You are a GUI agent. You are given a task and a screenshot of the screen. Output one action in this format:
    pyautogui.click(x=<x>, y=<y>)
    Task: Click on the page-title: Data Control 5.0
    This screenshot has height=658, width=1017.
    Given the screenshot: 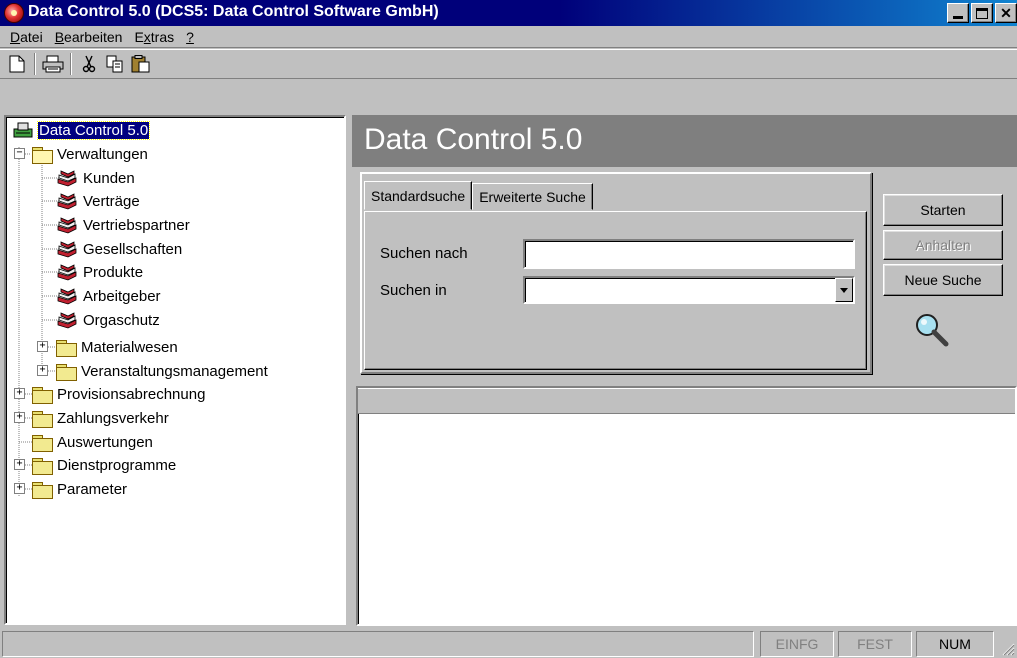 What is the action you would take?
    pyautogui.click(x=473, y=139)
    